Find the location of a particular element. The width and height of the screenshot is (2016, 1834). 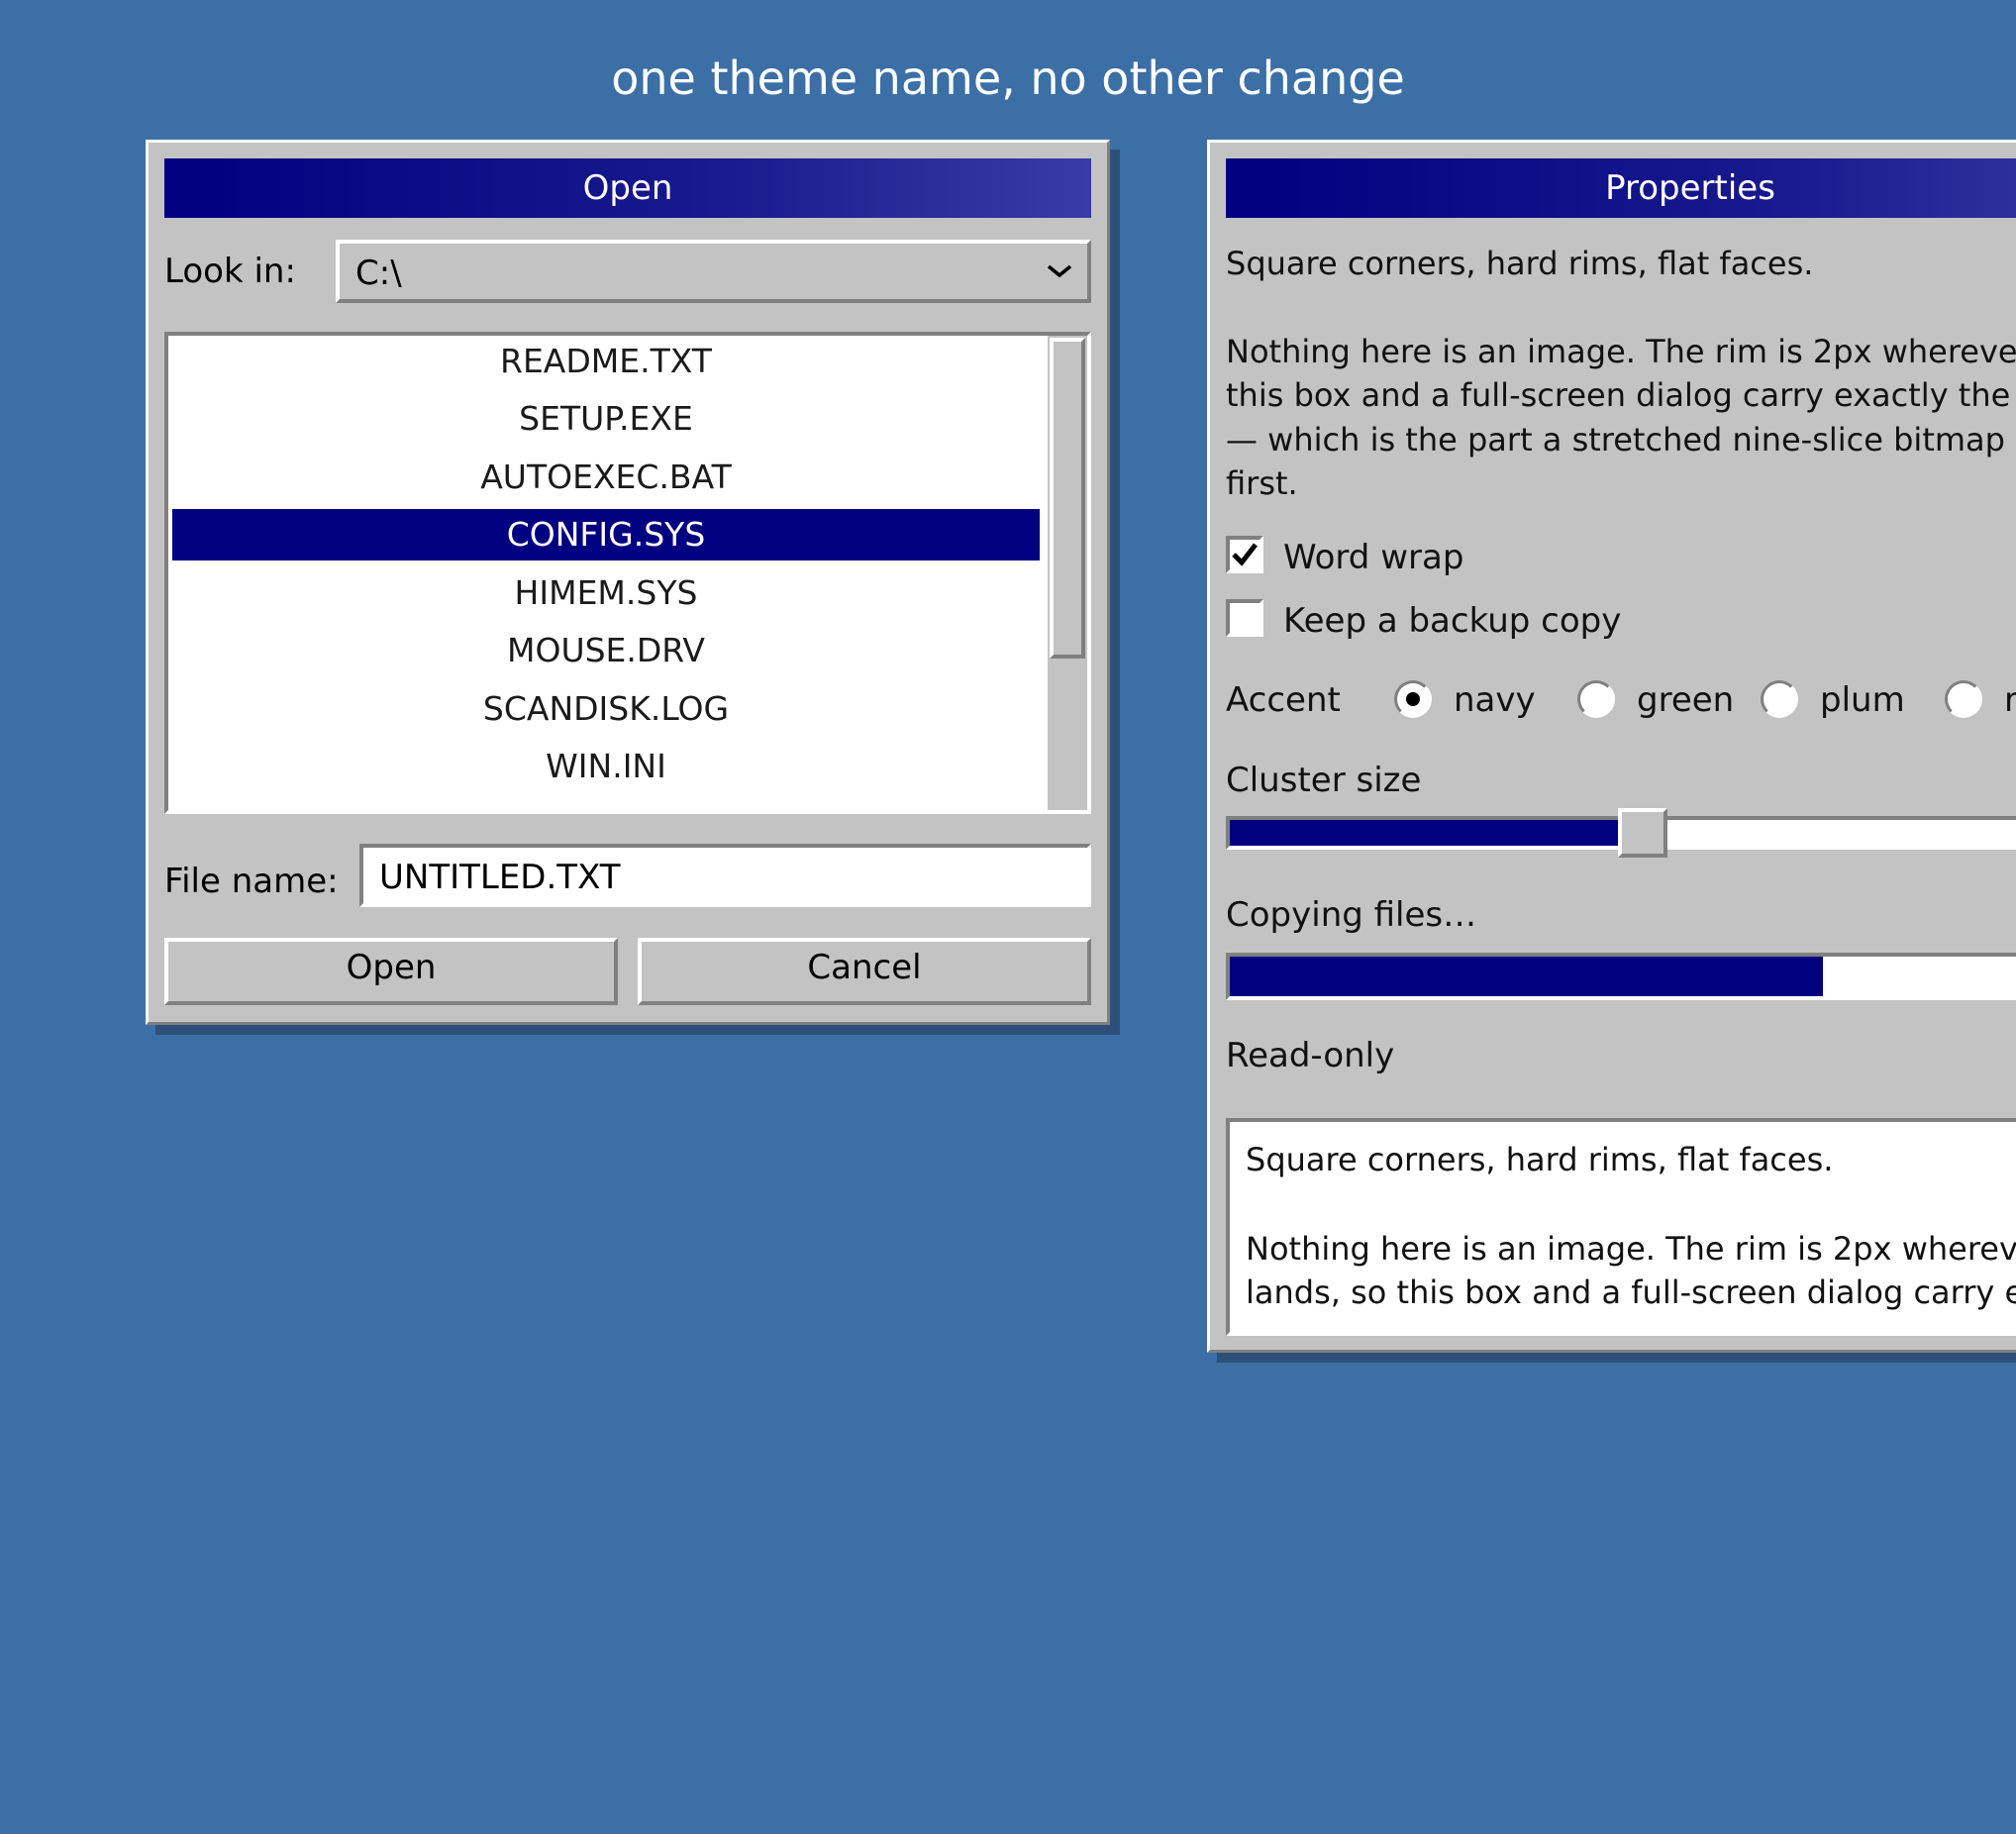

checkmark-icon is located at coordinates (1245, 554).